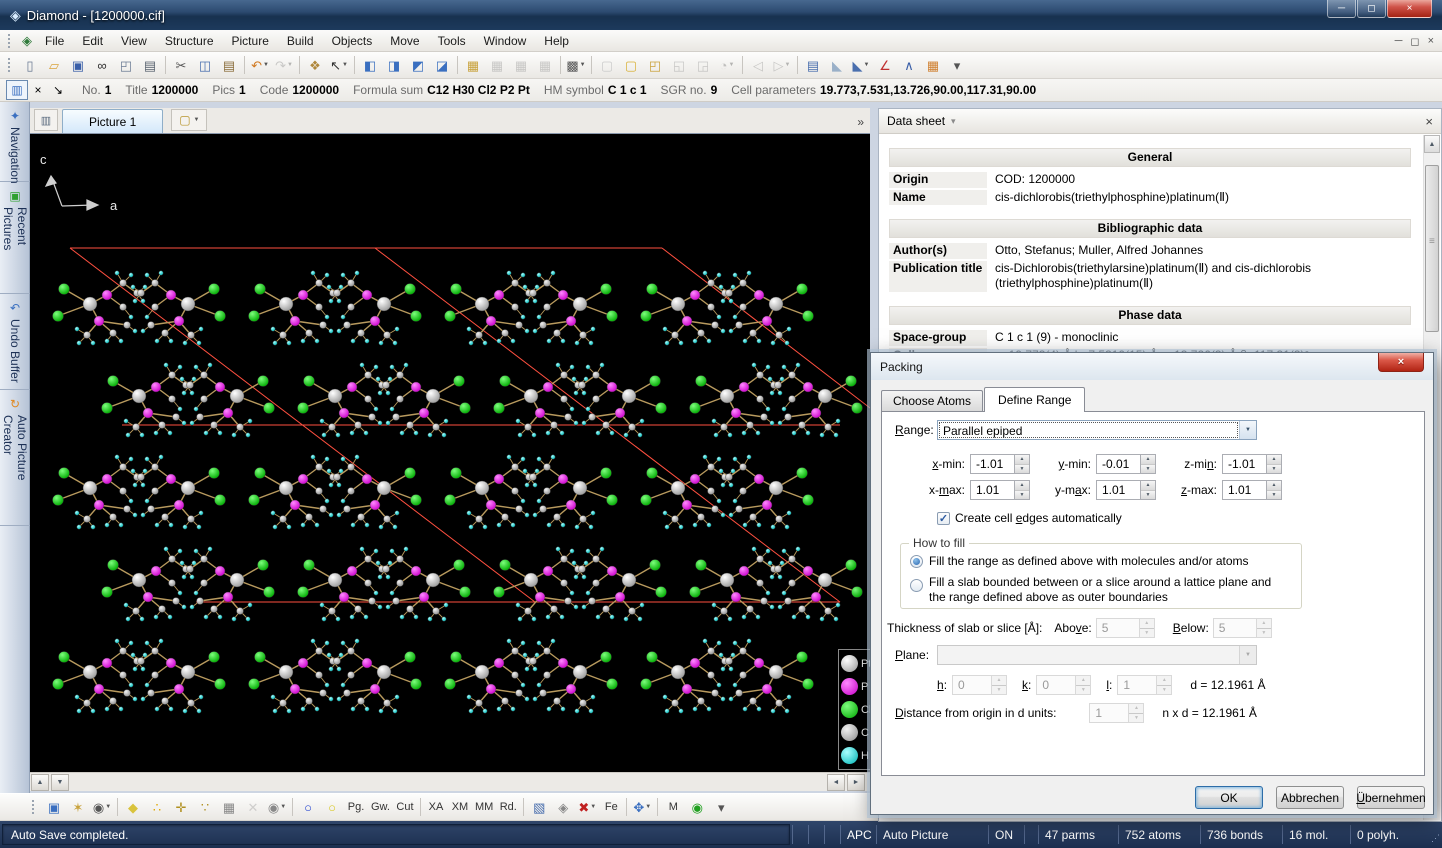 The image size is (1442, 848). Describe the element at coordinates (102, 65) in the screenshot. I see `find-binoculars-icon: ∞` at that location.